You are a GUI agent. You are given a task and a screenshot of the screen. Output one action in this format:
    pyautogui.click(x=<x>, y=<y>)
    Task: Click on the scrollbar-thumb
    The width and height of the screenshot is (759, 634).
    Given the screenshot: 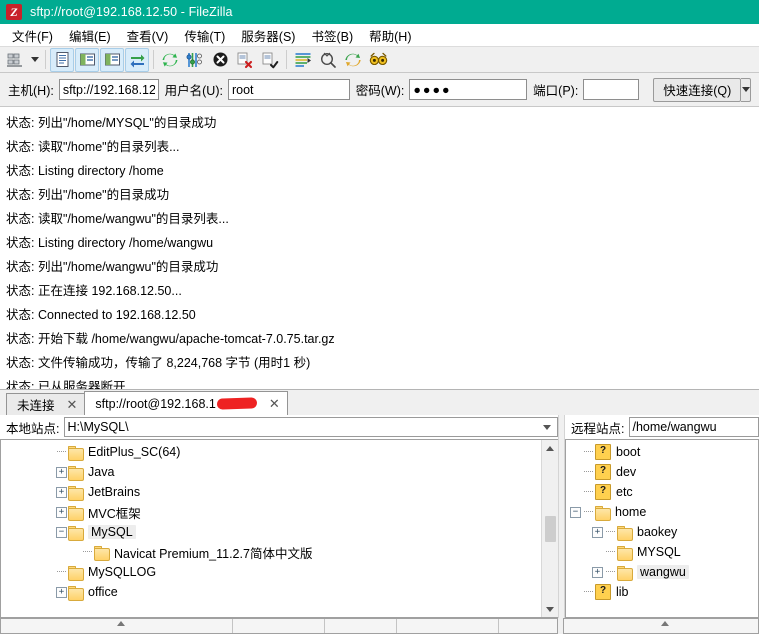 What is the action you would take?
    pyautogui.click(x=550, y=528)
    